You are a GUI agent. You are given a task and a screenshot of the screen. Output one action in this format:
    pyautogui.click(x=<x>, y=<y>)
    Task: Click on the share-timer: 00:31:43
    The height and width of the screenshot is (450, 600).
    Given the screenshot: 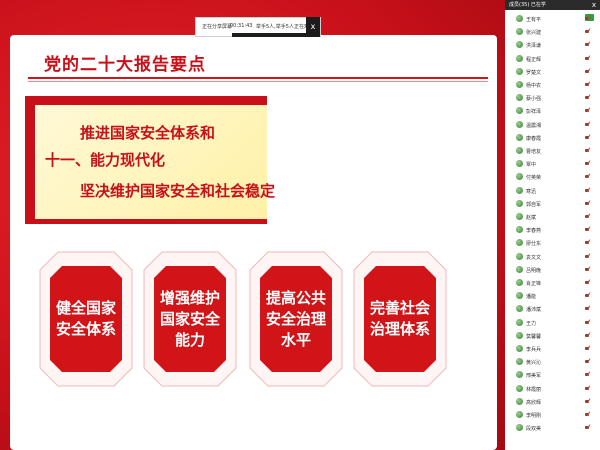 What is the action you would take?
    pyautogui.click(x=241, y=26)
    